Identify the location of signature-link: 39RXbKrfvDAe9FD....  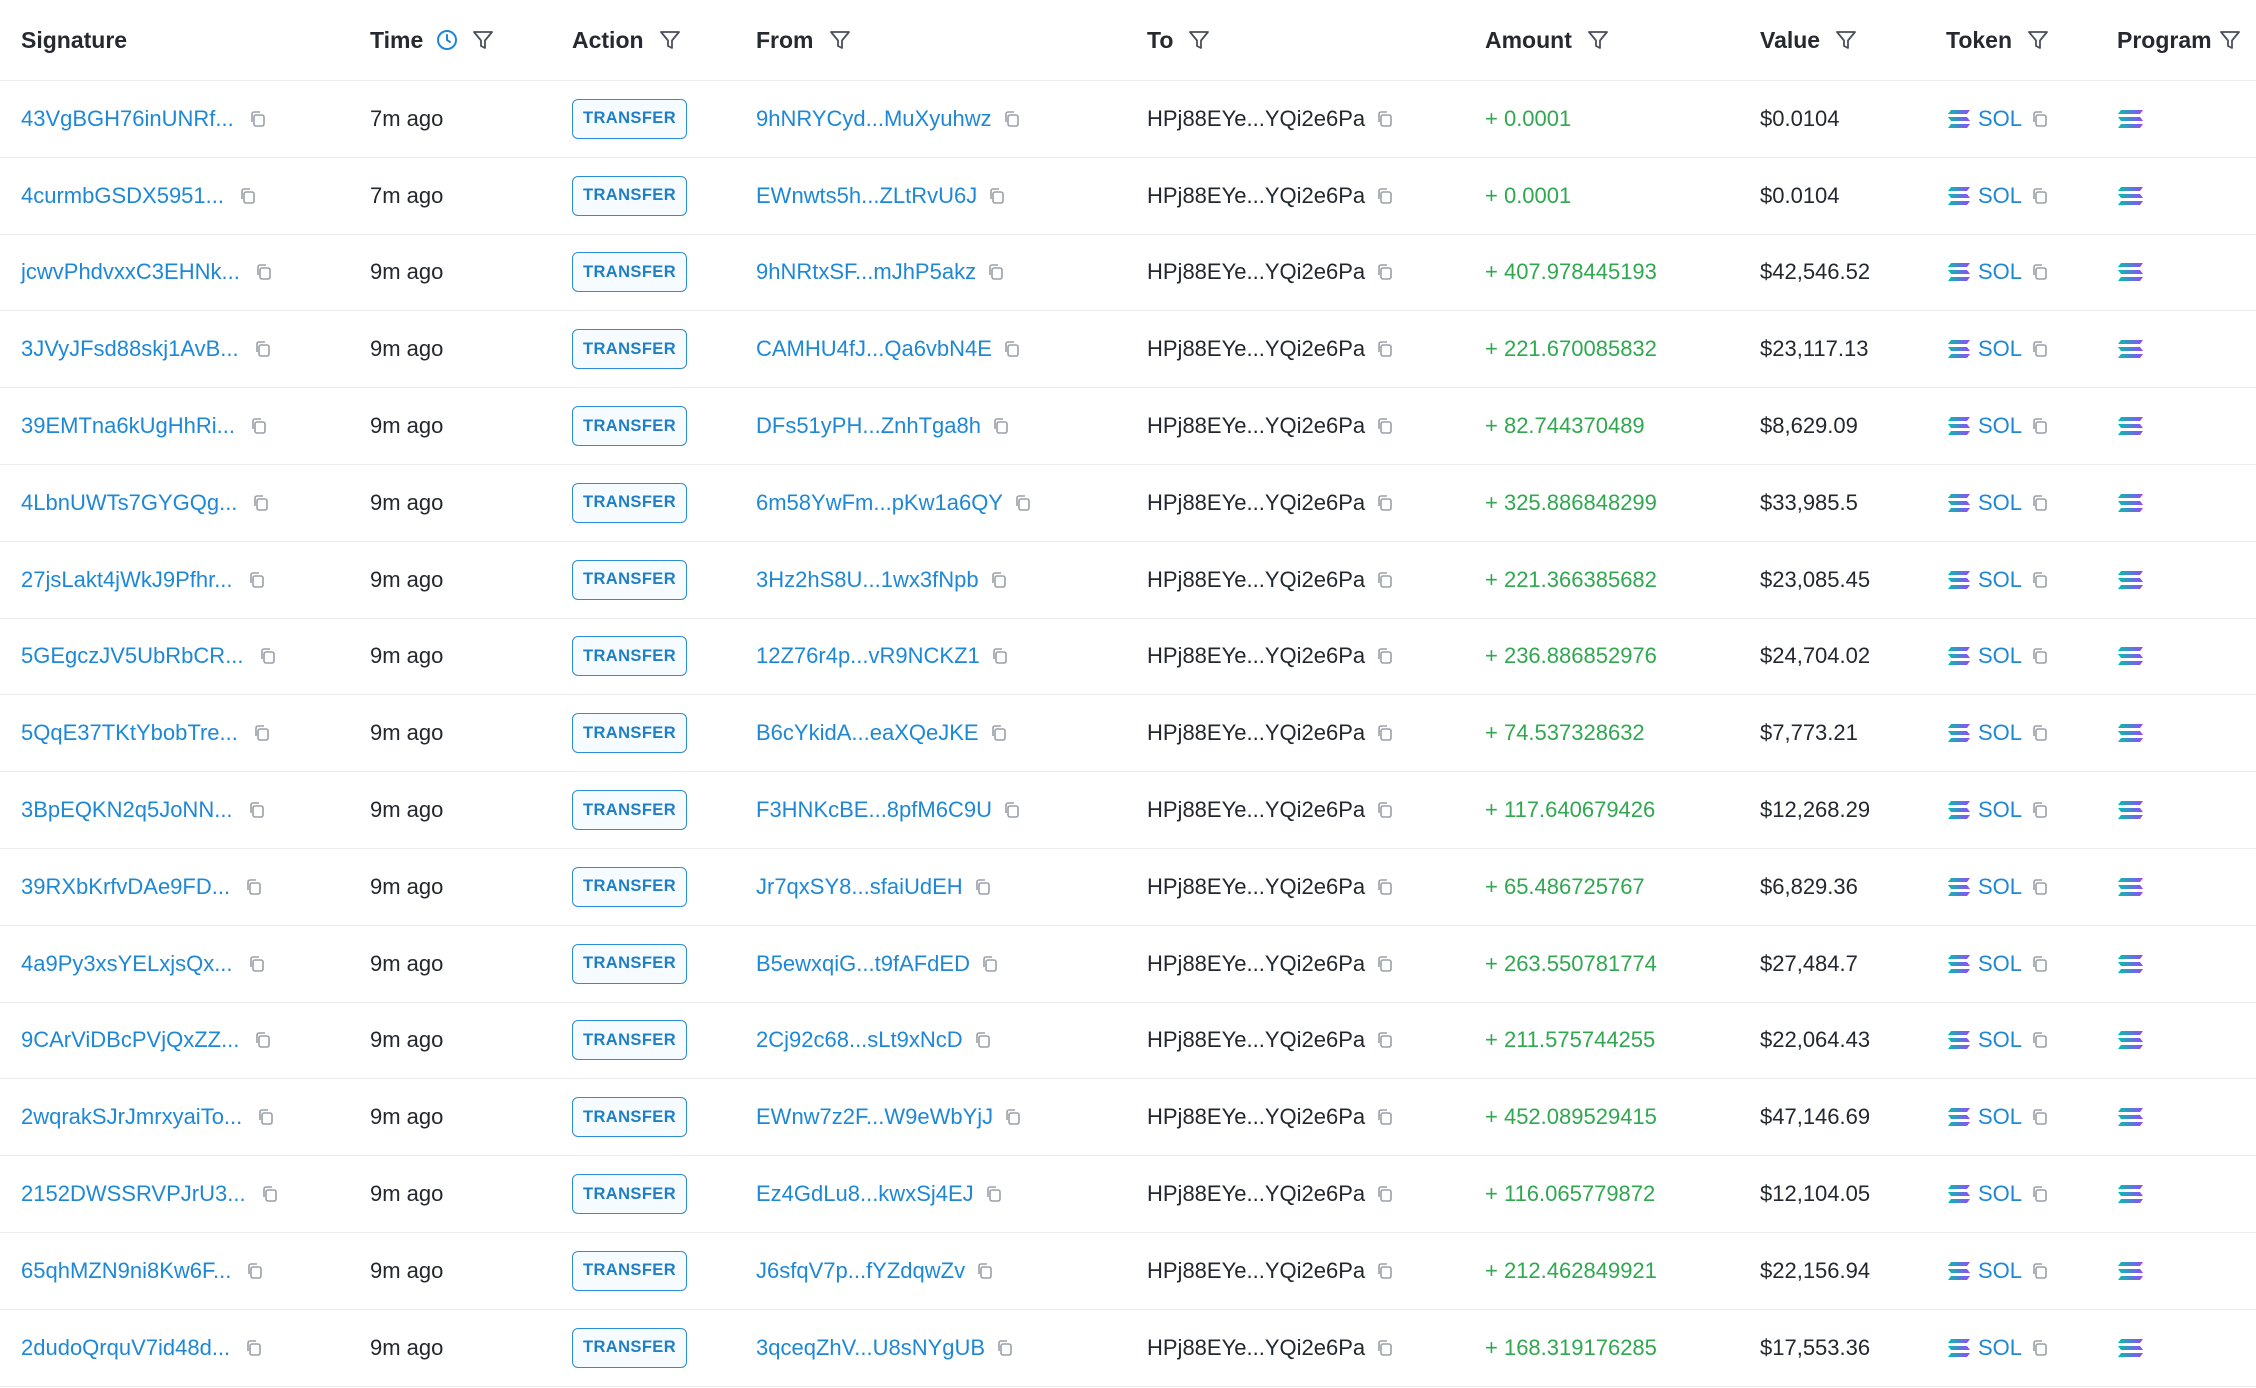
(125, 887).